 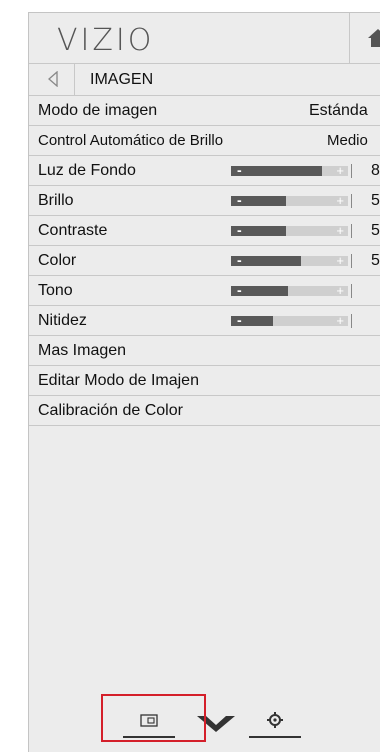 I want to click on menu-item-value: Medio, so click(x=347, y=140).